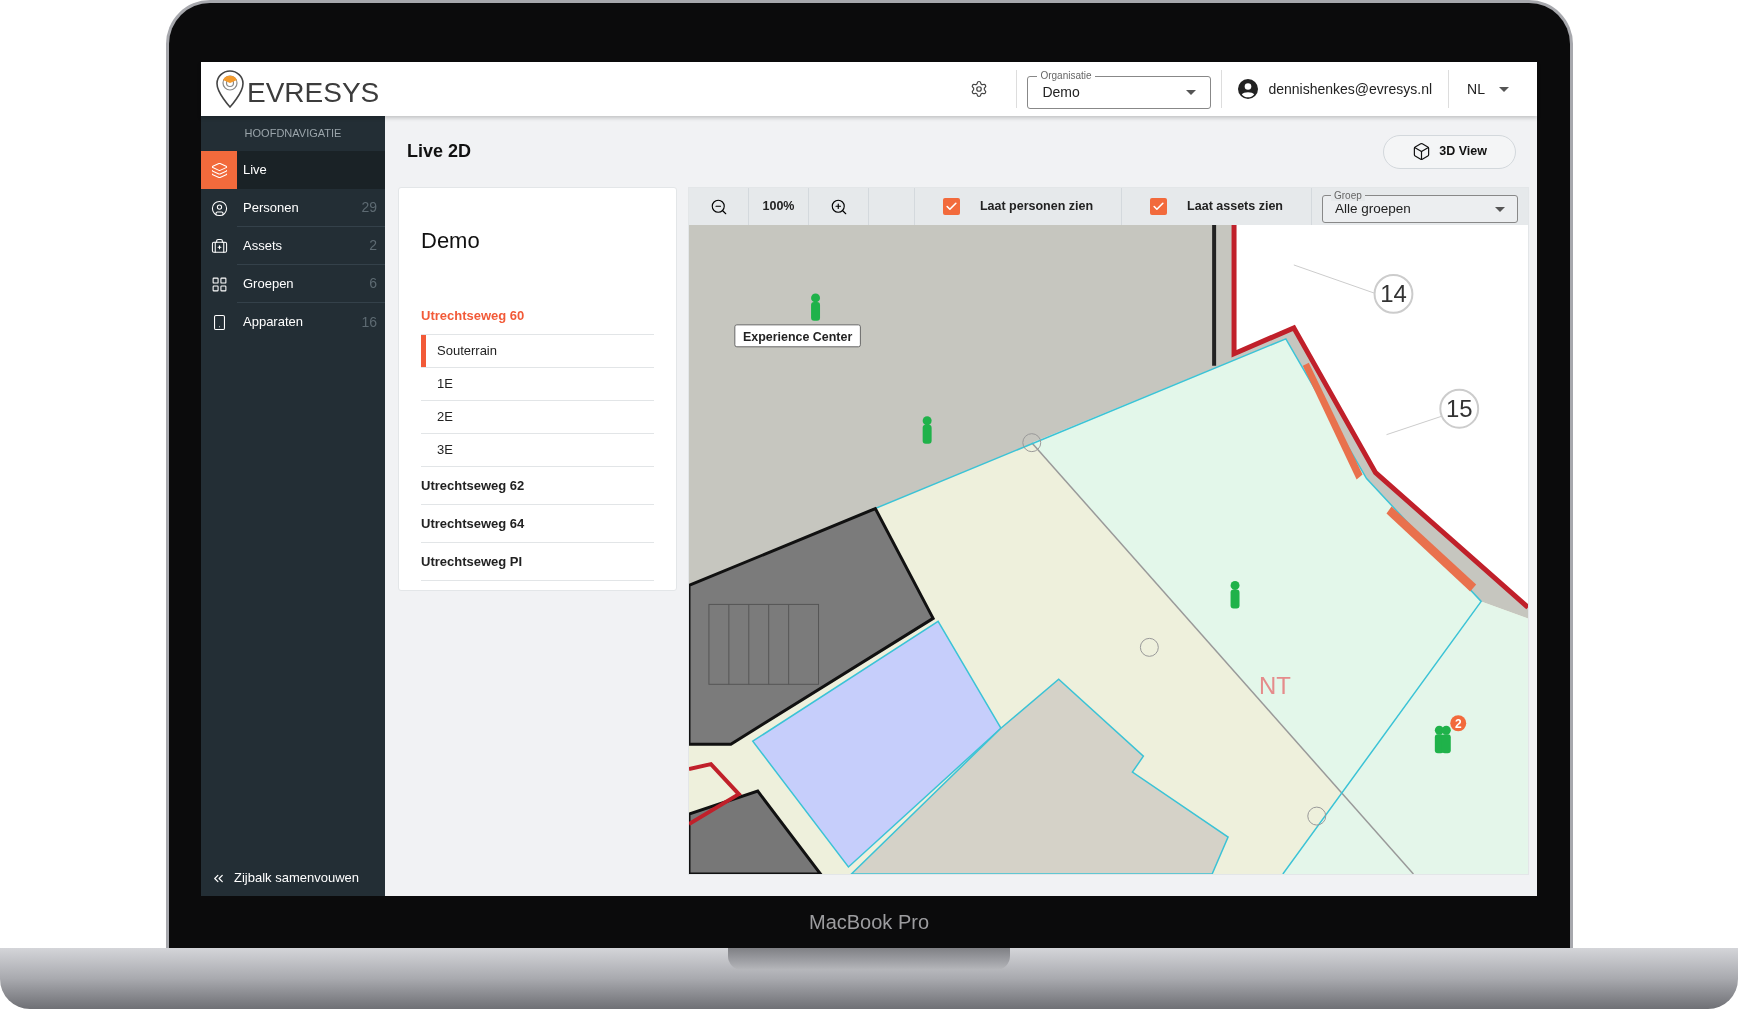 This screenshot has height=1009, width=1738. I want to click on nav-count: 6, so click(373, 283).